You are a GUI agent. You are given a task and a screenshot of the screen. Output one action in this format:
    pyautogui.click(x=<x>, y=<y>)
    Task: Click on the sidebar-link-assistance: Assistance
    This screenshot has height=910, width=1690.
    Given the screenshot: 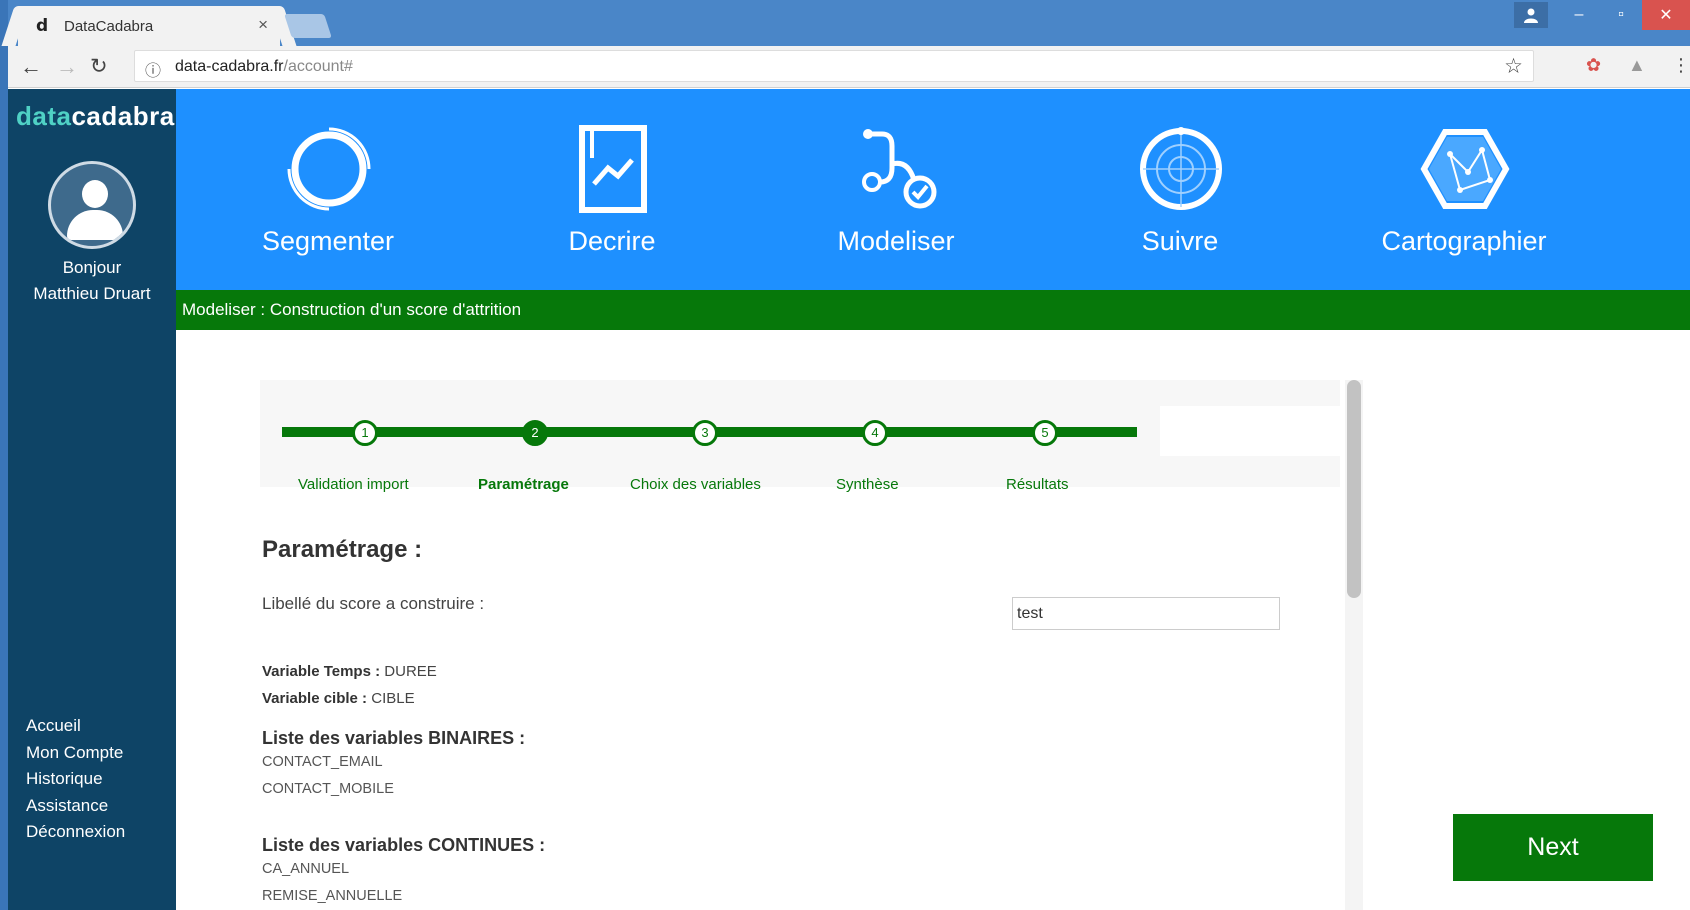 What is the action you would take?
    pyautogui.click(x=75, y=806)
    